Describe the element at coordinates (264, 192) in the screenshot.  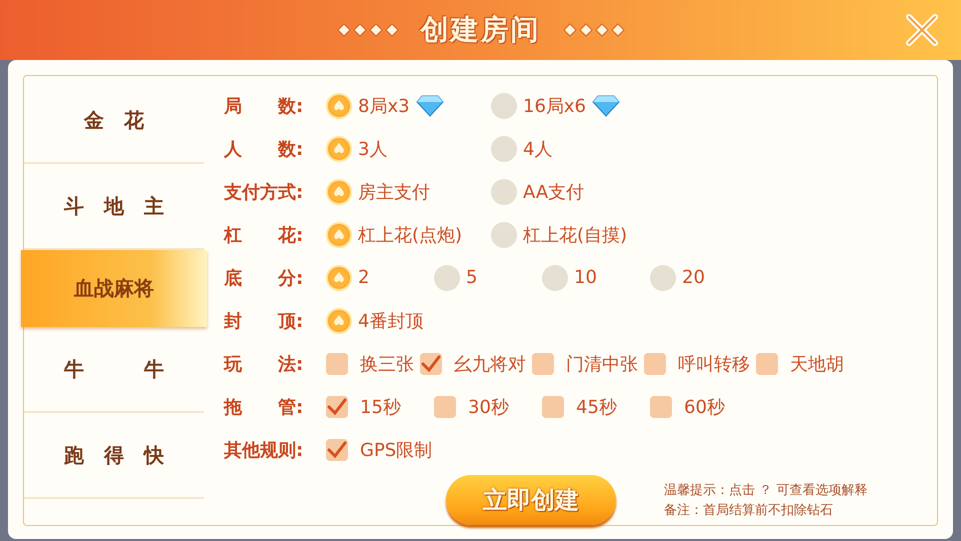
I see `rule-label: 支付方式:` at that location.